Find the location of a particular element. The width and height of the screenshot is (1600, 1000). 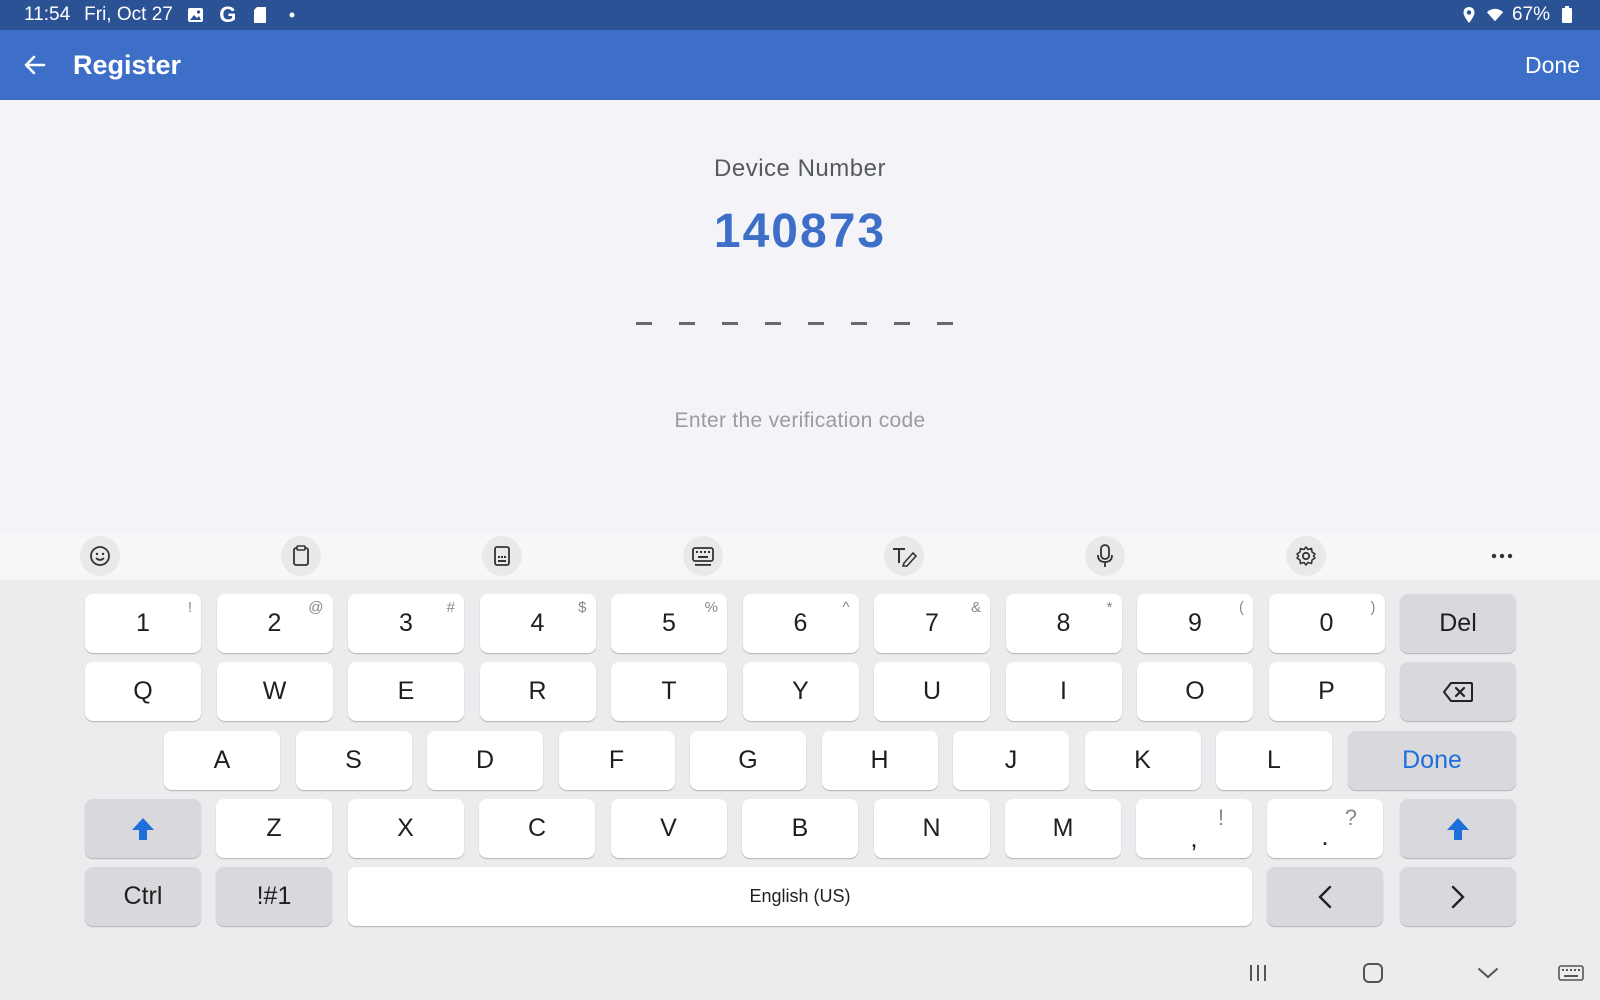

key-t: T is located at coordinates (669, 691).